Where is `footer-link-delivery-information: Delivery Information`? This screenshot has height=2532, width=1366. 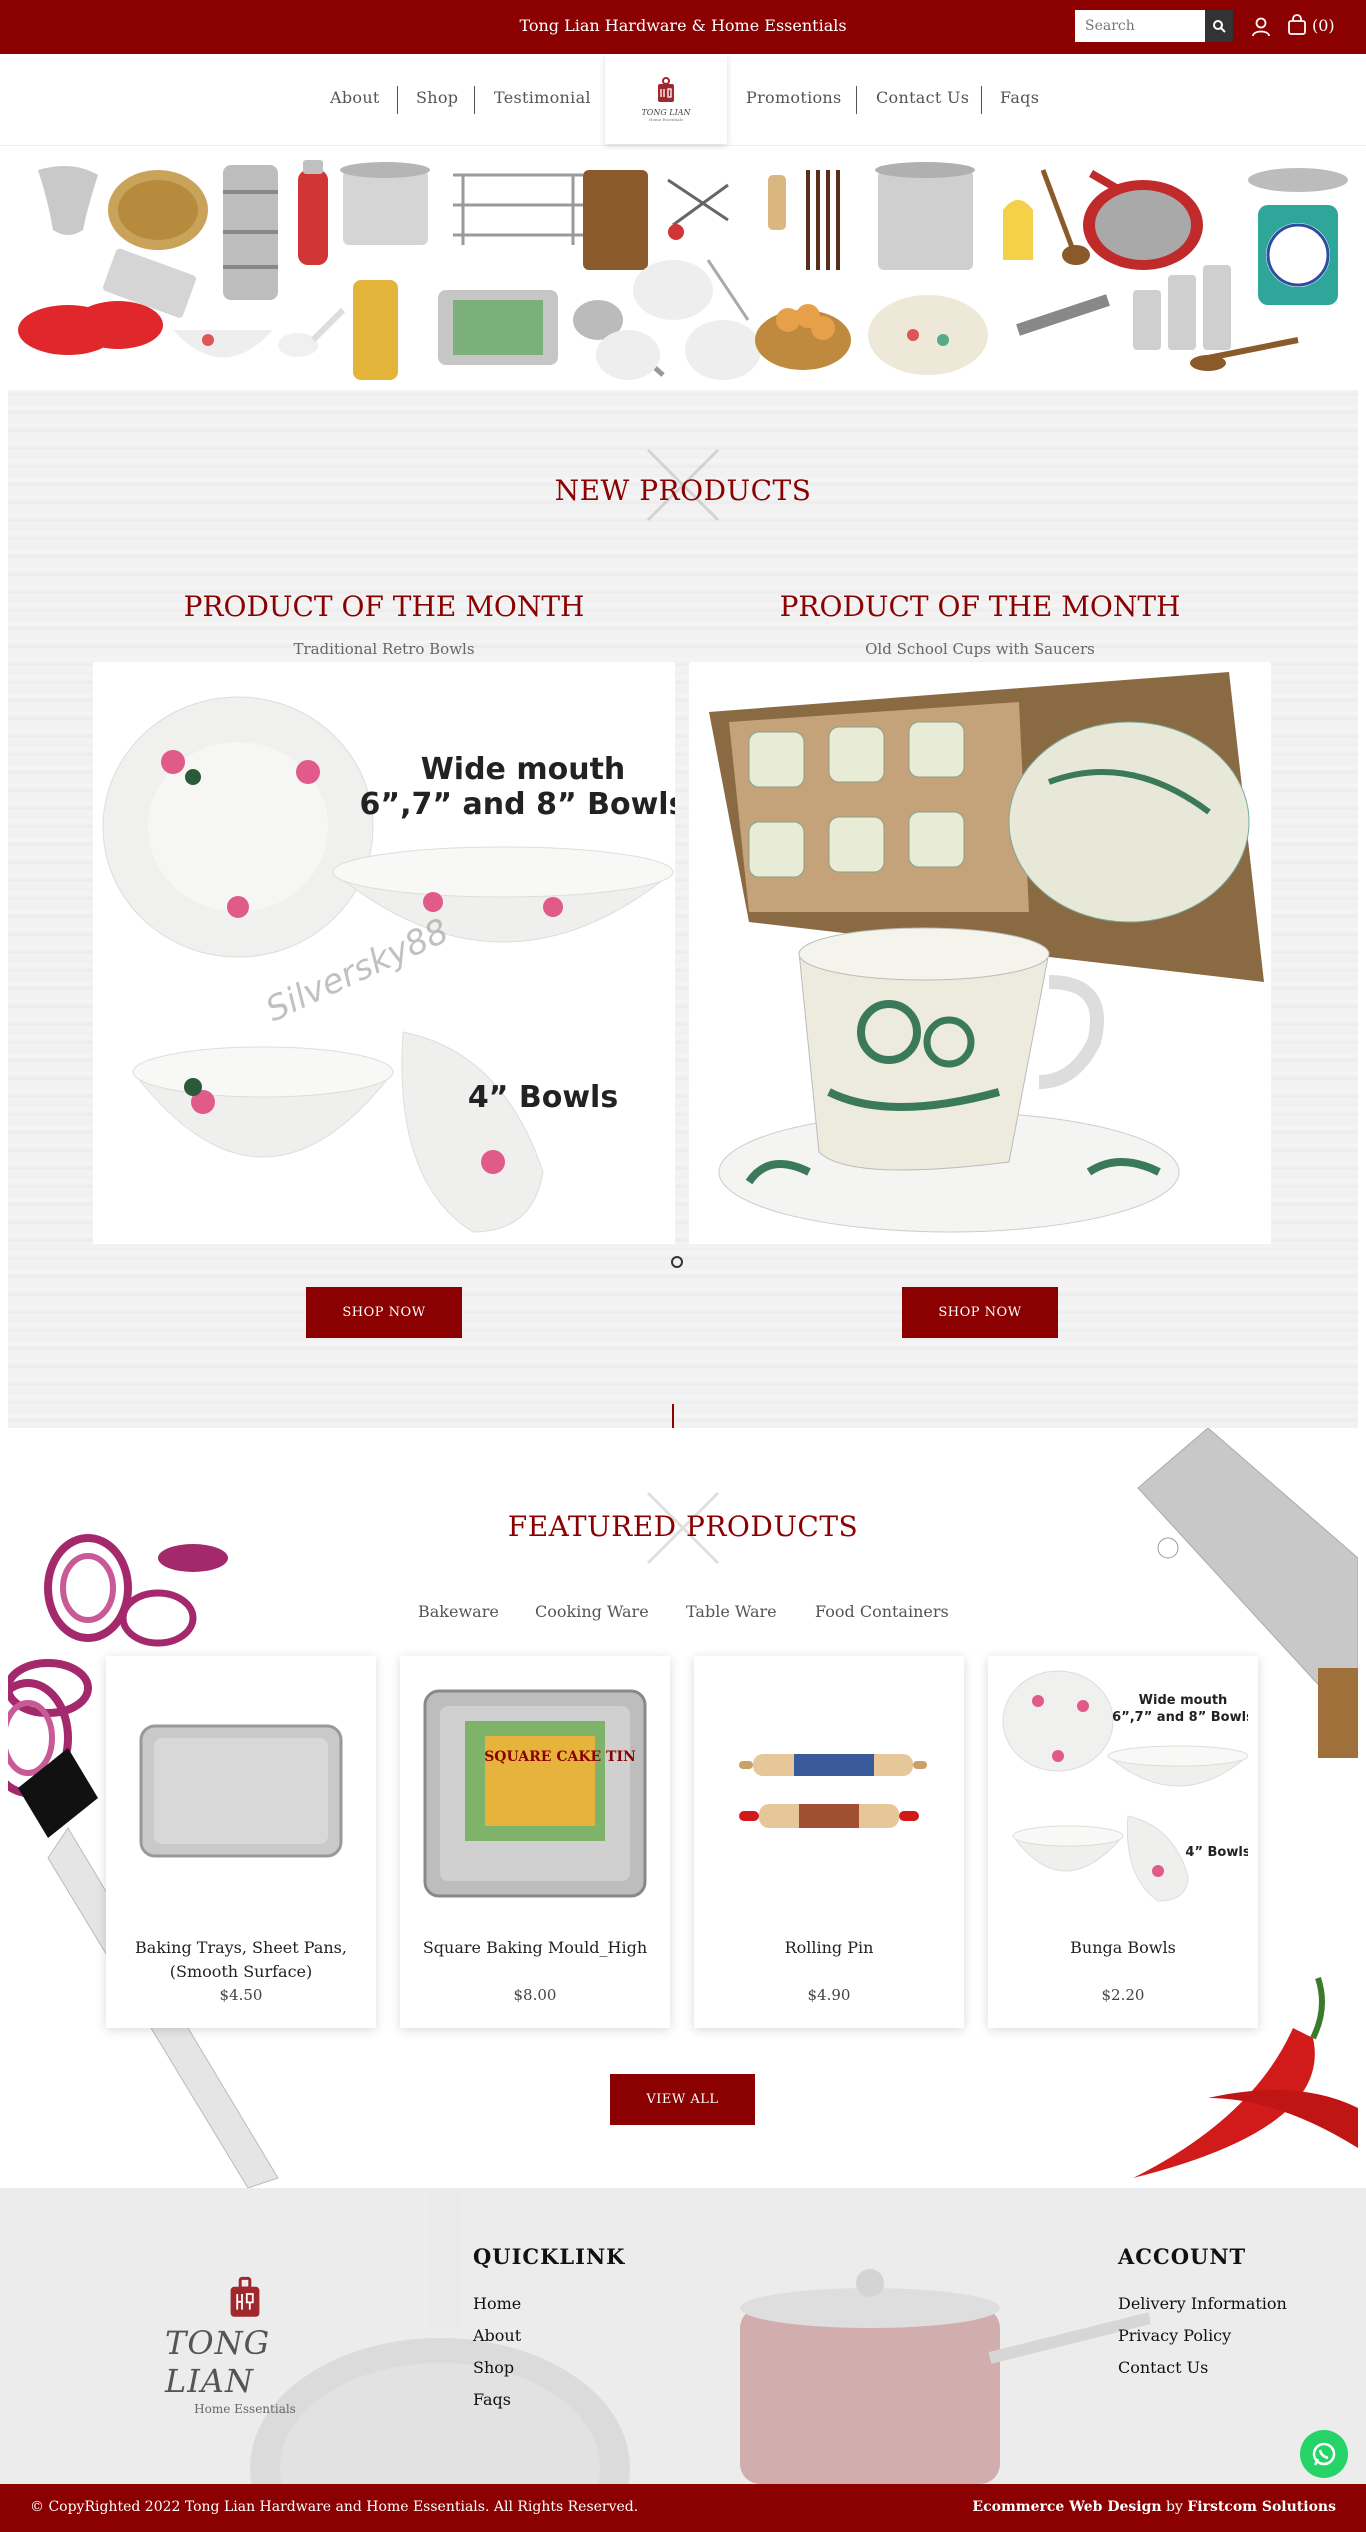 footer-link-delivery-information: Delivery Information is located at coordinates (1202, 2303).